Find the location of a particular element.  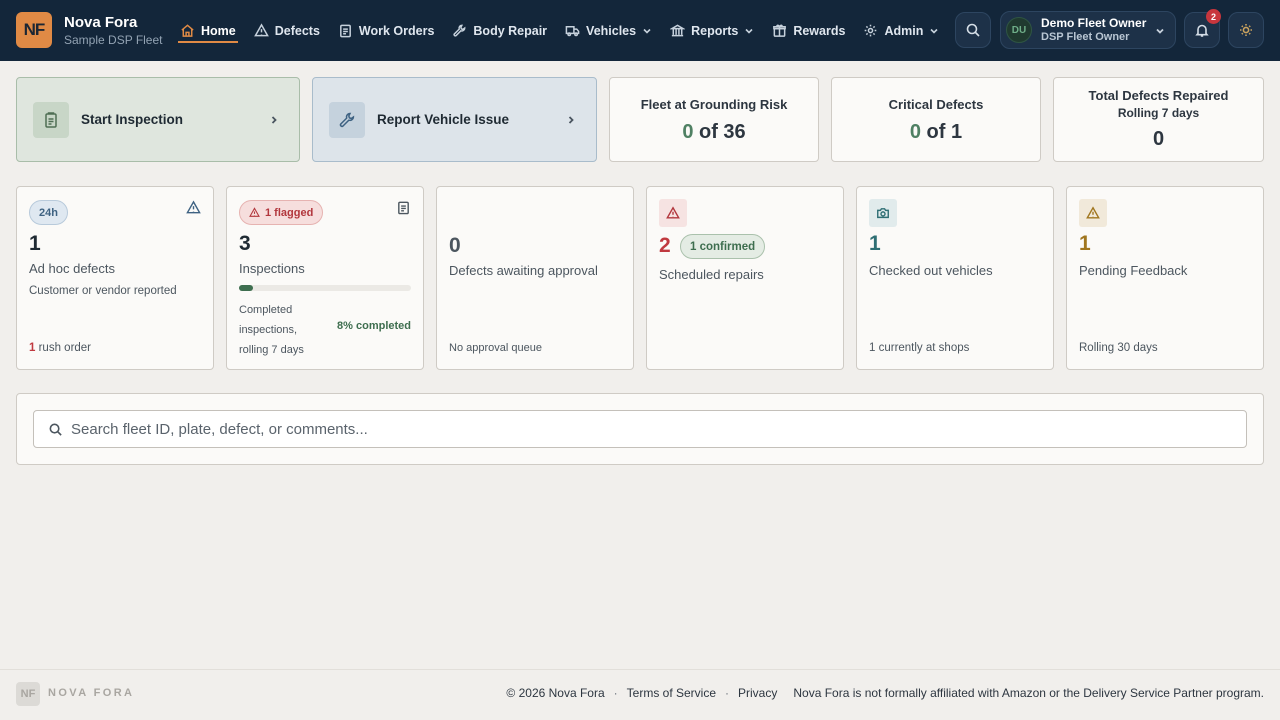

scheduled-repairs-label: Scheduled repairs is located at coordinates (711, 274).